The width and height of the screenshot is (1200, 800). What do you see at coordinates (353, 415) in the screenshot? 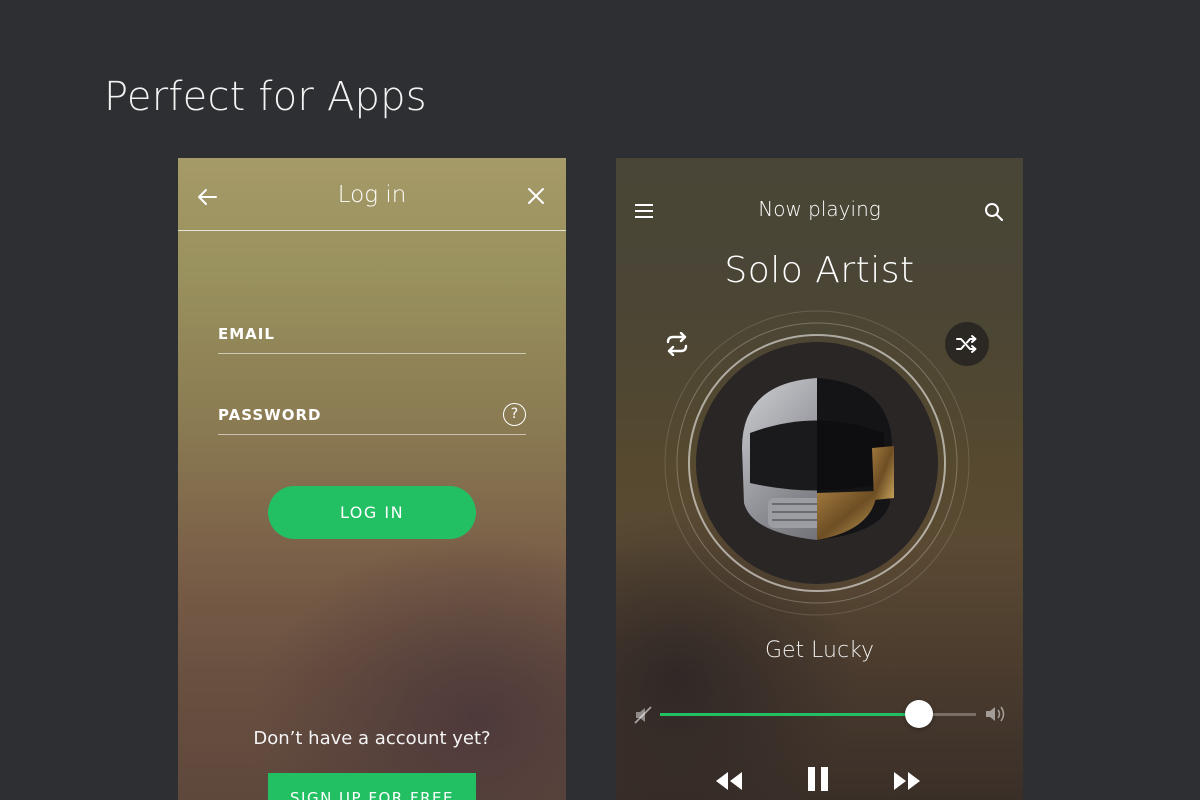
I see `password-field` at bounding box center [353, 415].